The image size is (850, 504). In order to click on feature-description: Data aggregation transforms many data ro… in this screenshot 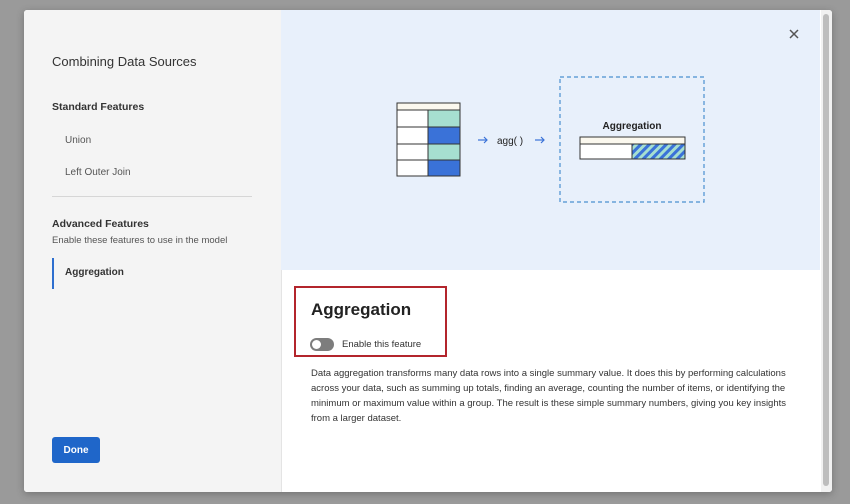, I will do `click(549, 396)`.